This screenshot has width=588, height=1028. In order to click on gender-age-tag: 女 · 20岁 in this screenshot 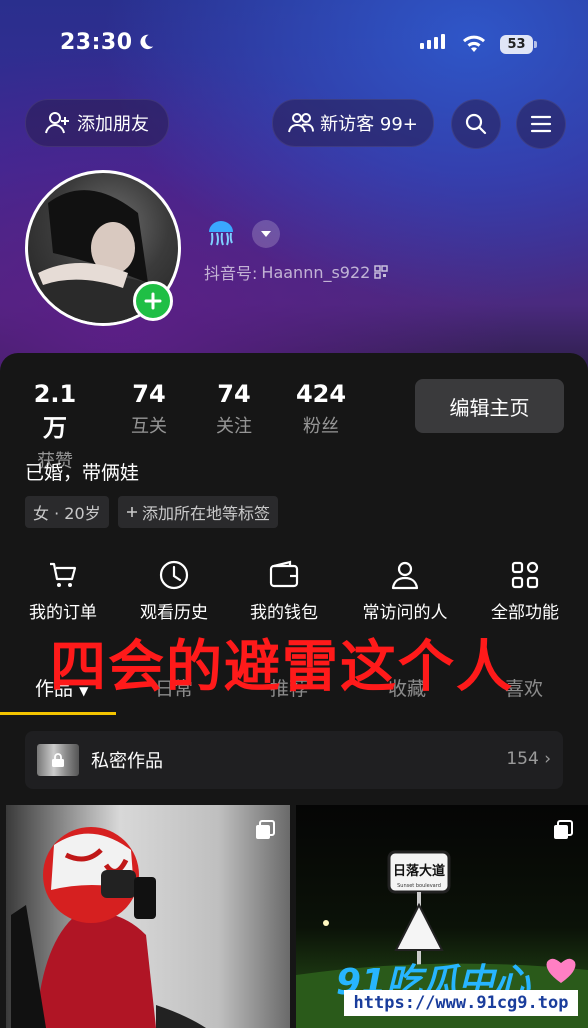, I will do `click(67, 512)`.